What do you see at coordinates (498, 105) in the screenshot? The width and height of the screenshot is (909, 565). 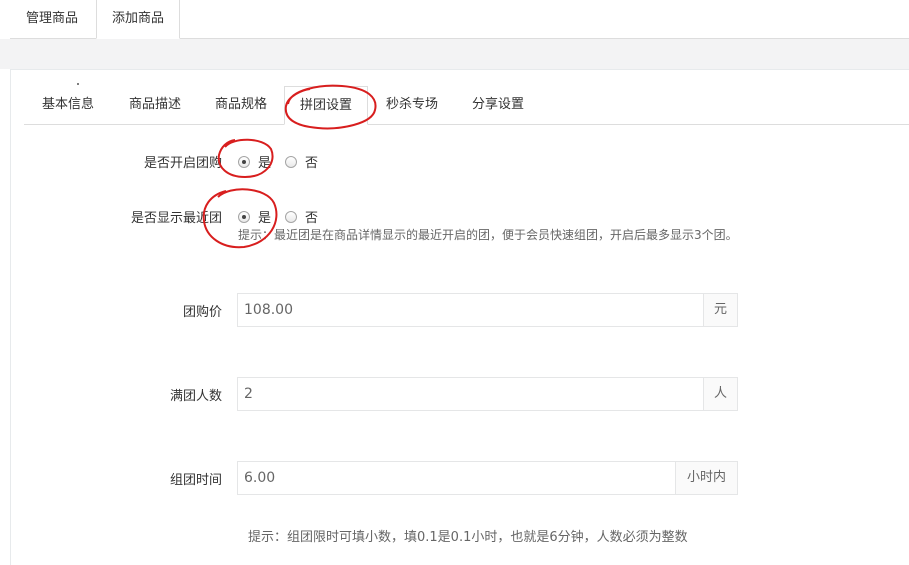 I see `tab-share-settings: 分享设置` at bounding box center [498, 105].